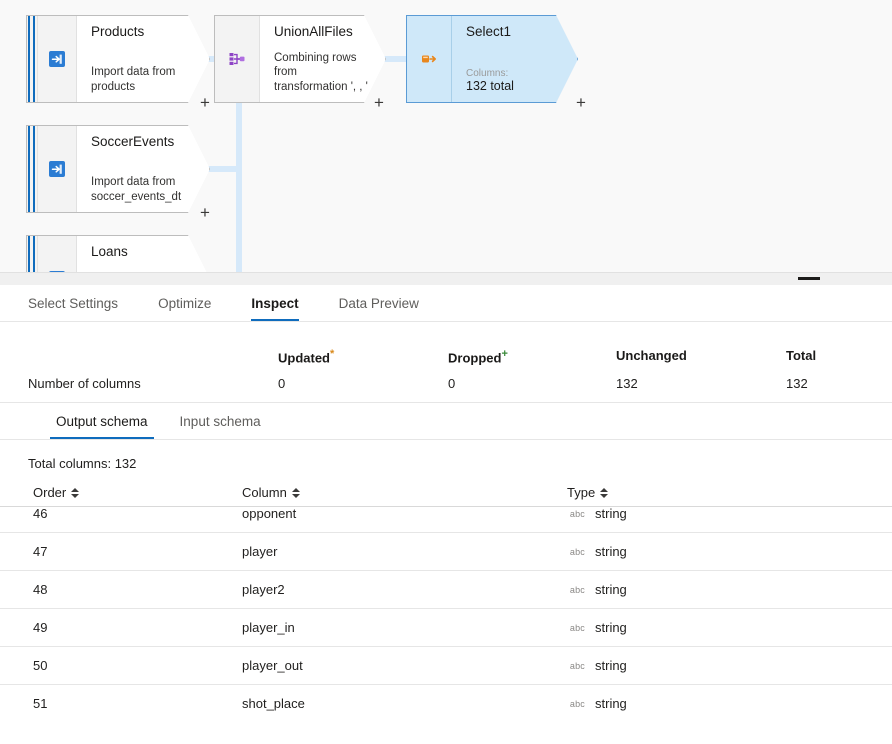 This screenshot has width=892, height=744. I want to click on node-subtitle: Import data from soccer_events_dt, so click(136, 189).